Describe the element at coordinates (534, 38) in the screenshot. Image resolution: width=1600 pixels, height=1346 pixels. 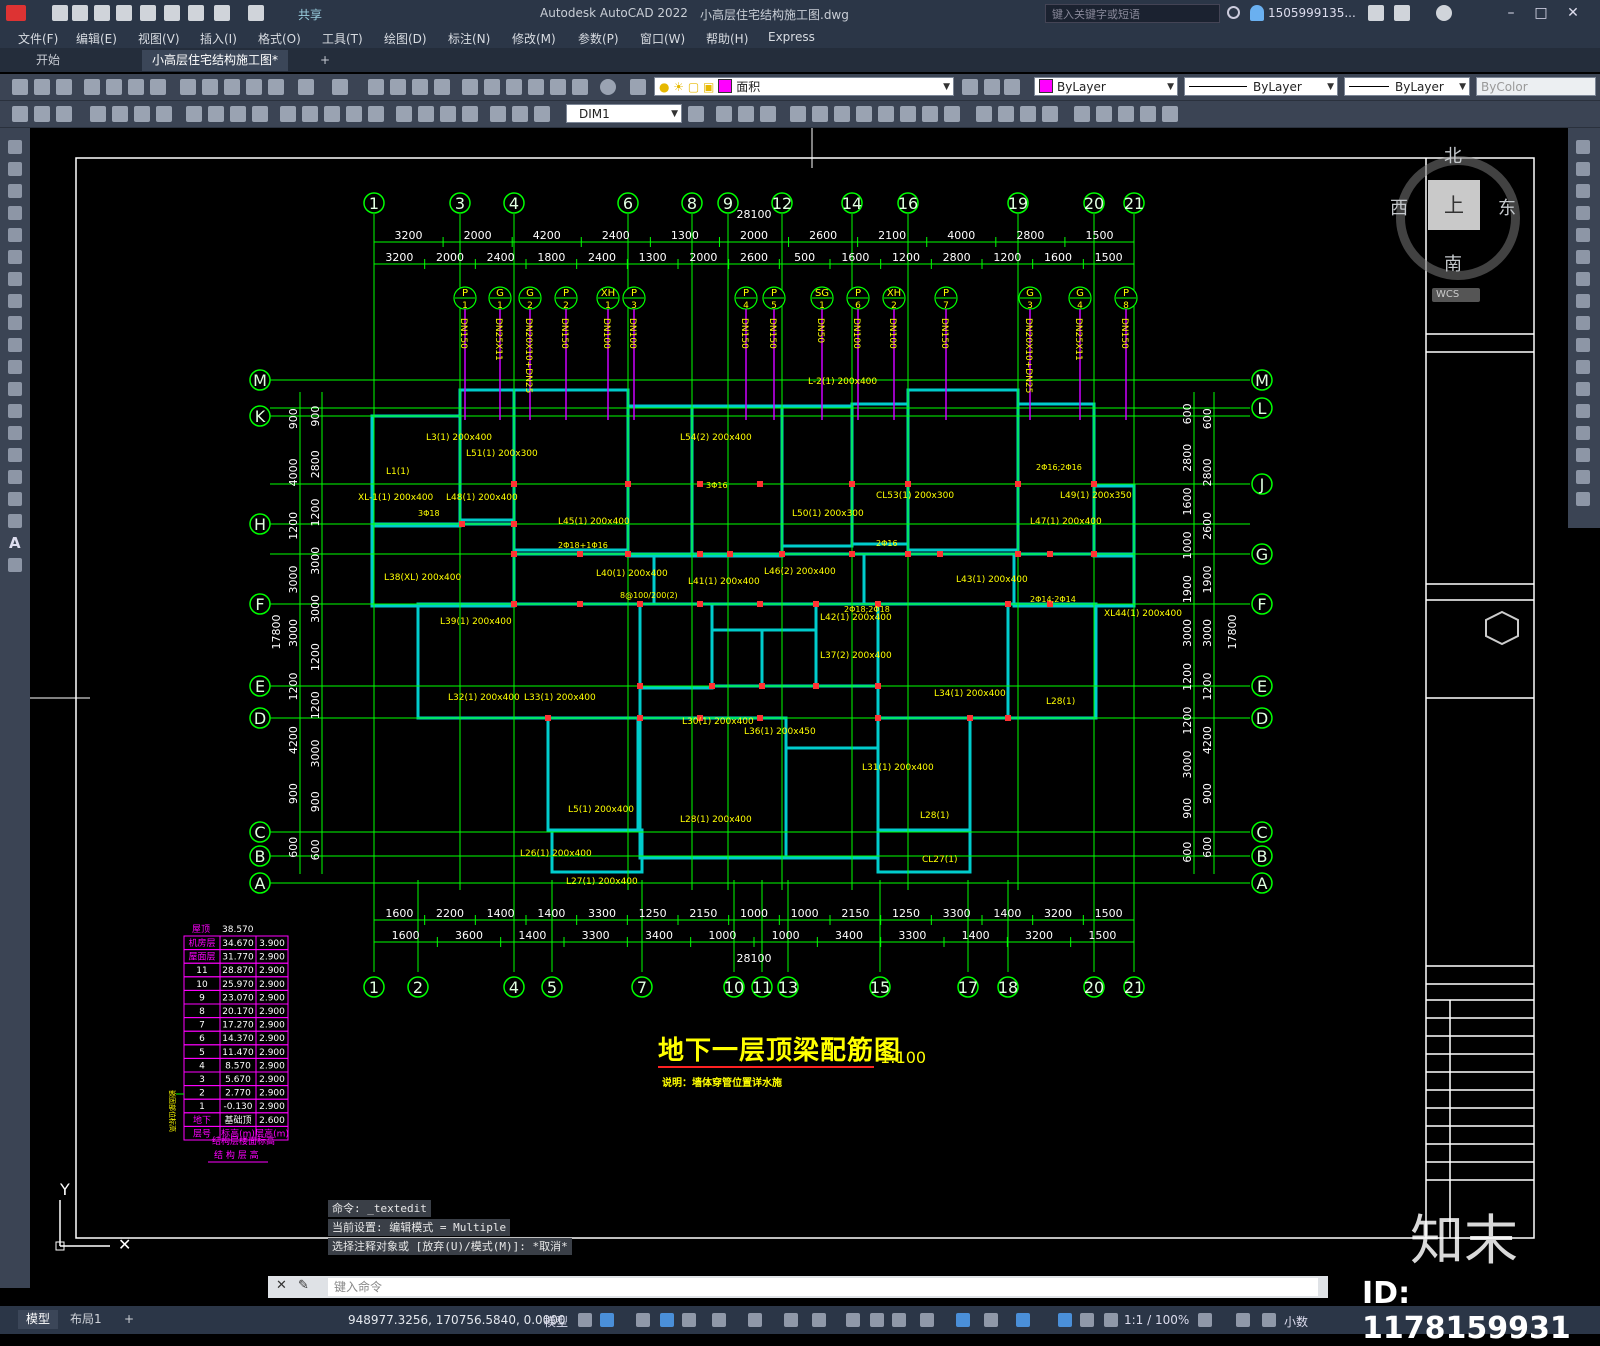
I see `menu-modify: 修改(M)` at that location.